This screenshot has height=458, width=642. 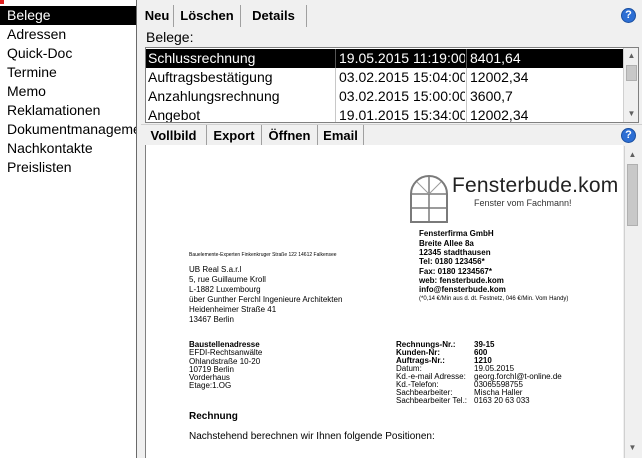 I want to click on nav-item-adressen: Adressen, so click(x=68, y=34).